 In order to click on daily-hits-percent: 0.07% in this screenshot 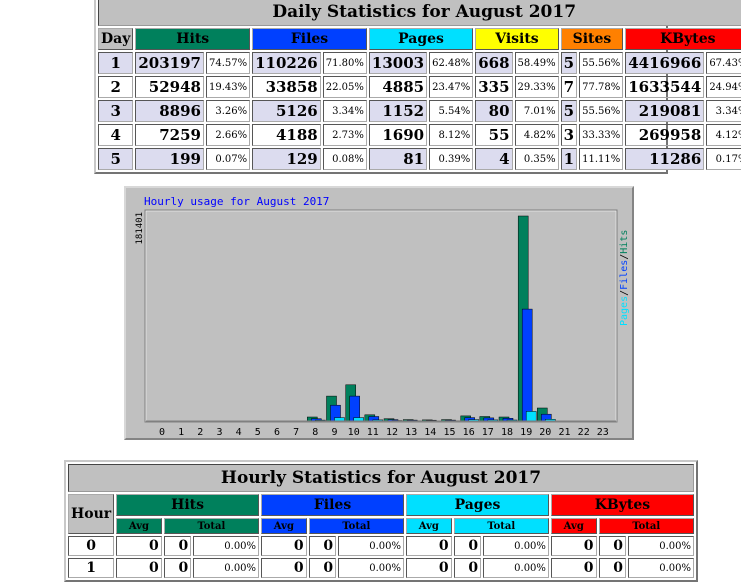, I will do `click(228, 159)`.